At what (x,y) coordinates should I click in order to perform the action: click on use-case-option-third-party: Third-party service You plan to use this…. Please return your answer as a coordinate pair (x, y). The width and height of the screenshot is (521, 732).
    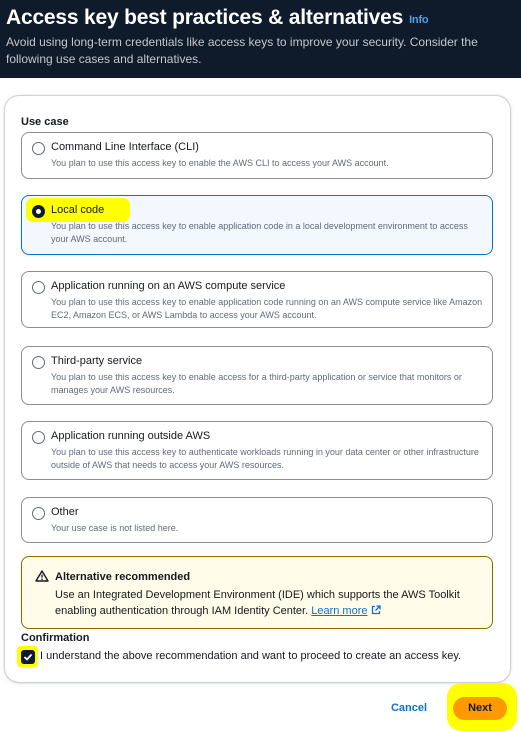
    Looking at the image, I should click on (257, 375).